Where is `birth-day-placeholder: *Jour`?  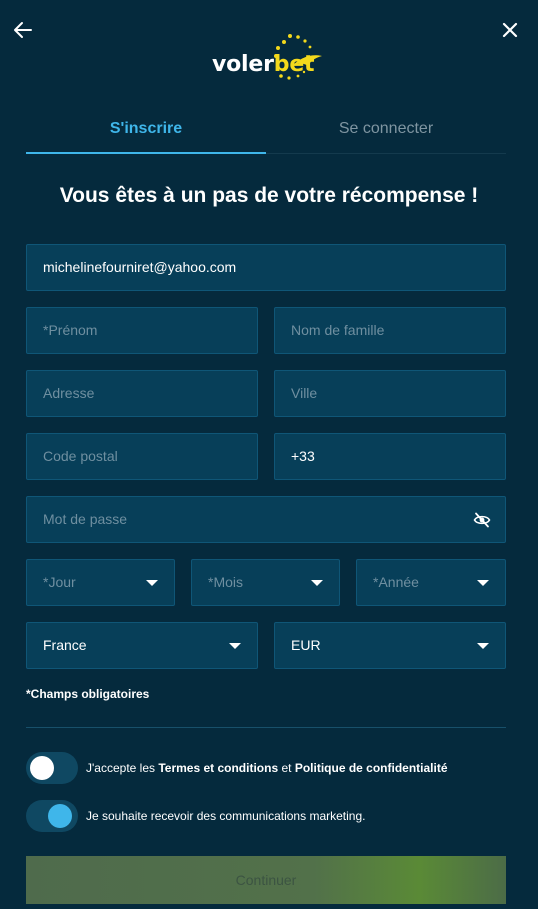 birth-day-placeholder: *Jour is located at coordinates (59, 582).